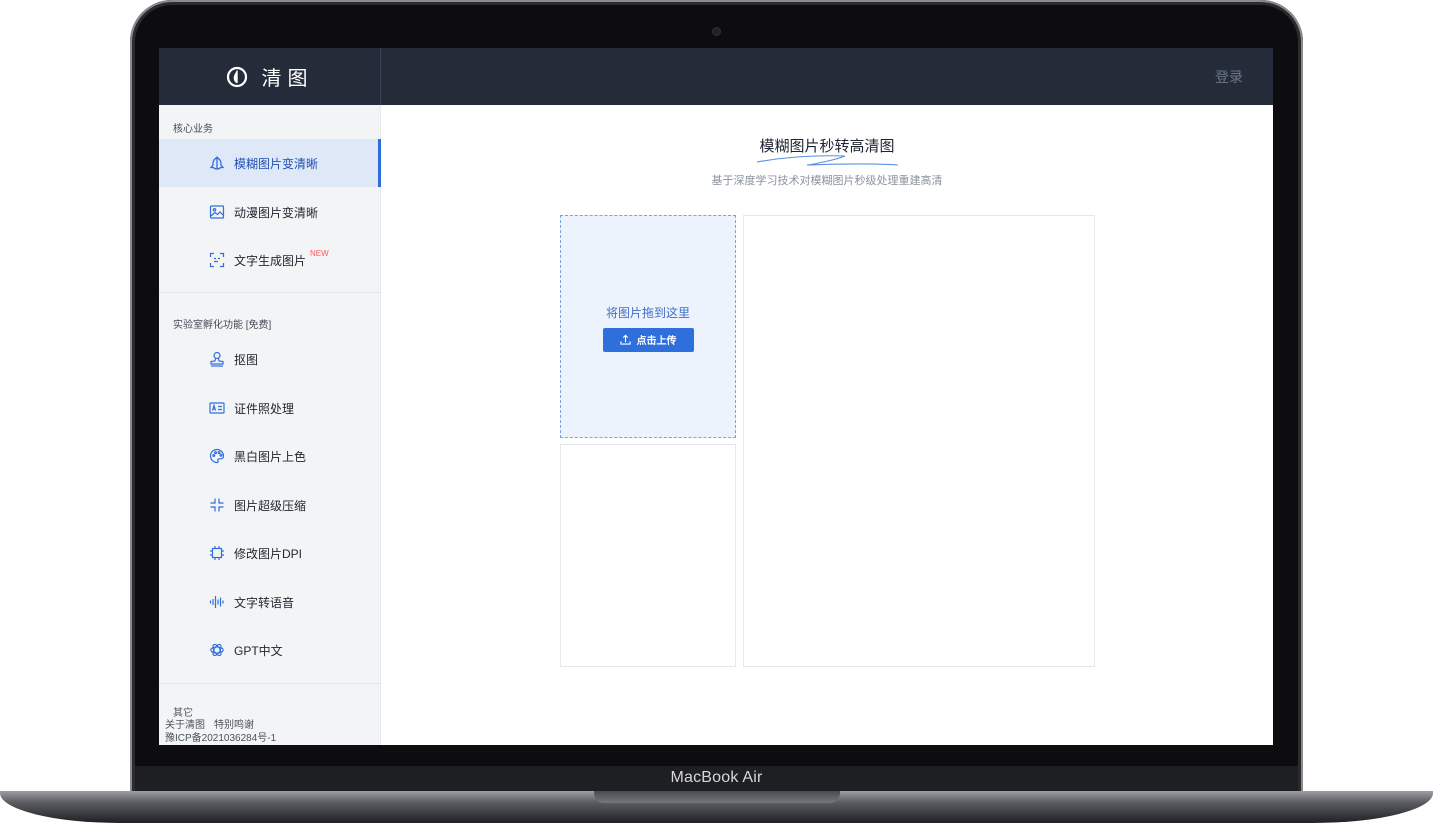 This screenshot has width=1433, height=823. I want to click on upload-dropzone: 将图片拖到这里 点击上传, so click(648, 326).